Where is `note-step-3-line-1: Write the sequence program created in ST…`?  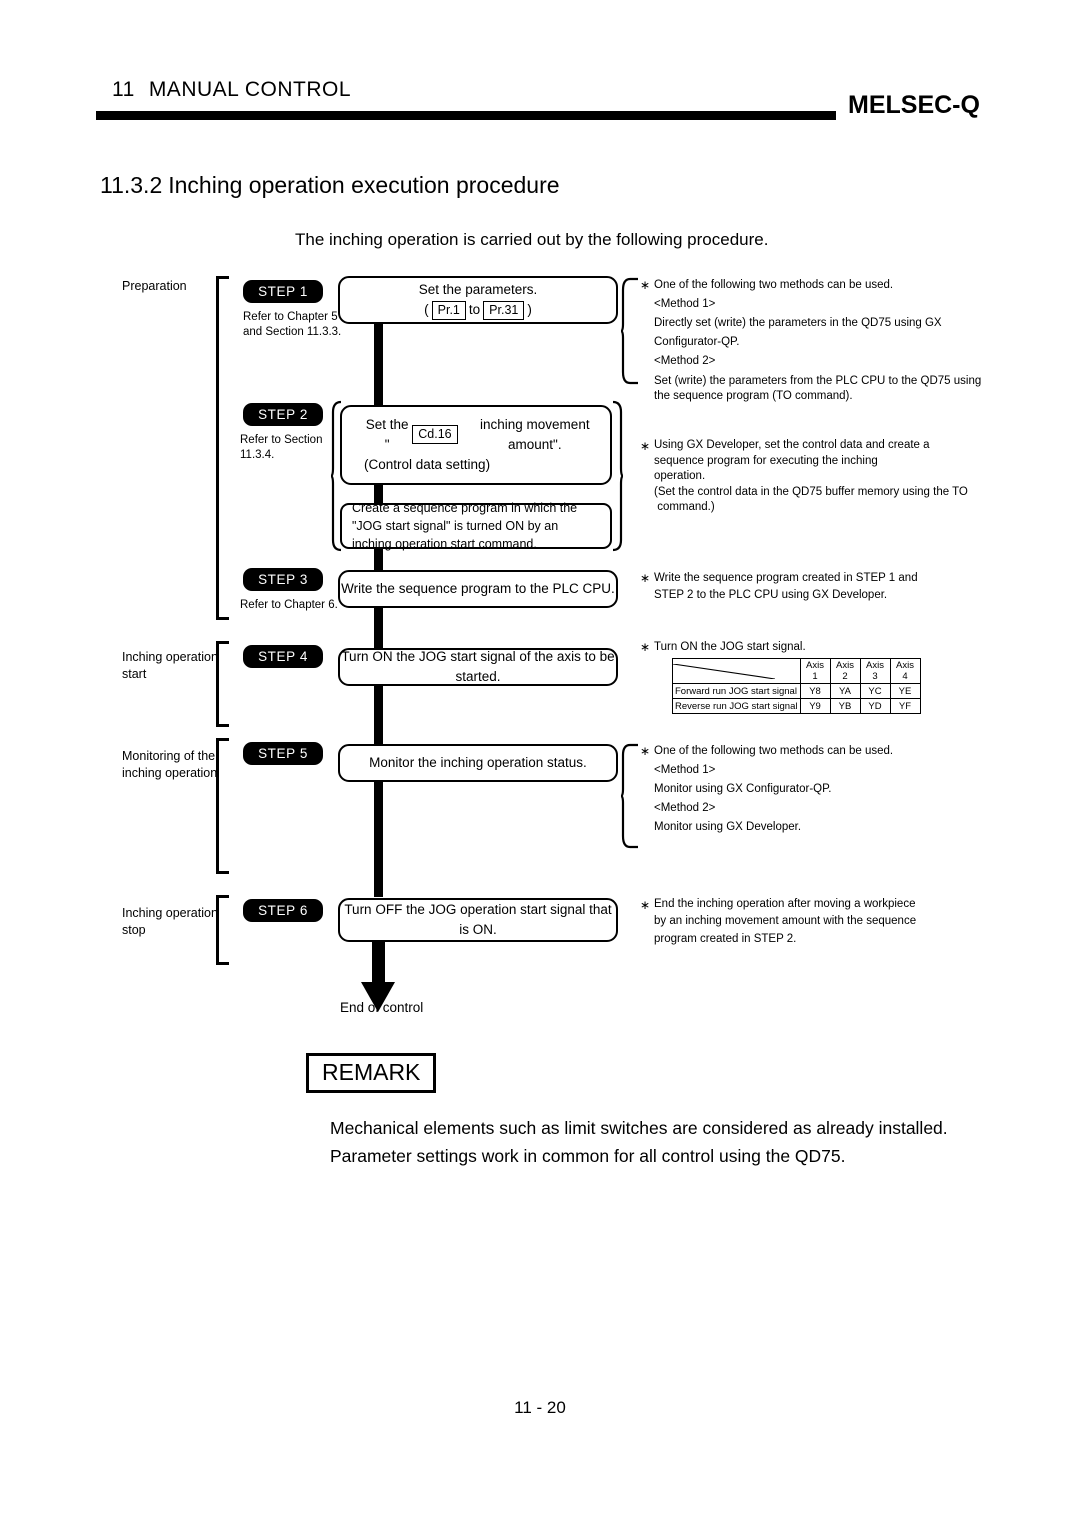
note-step-3-line-1: Write the sequence program created in ST… is located at coordinates (786, 578).